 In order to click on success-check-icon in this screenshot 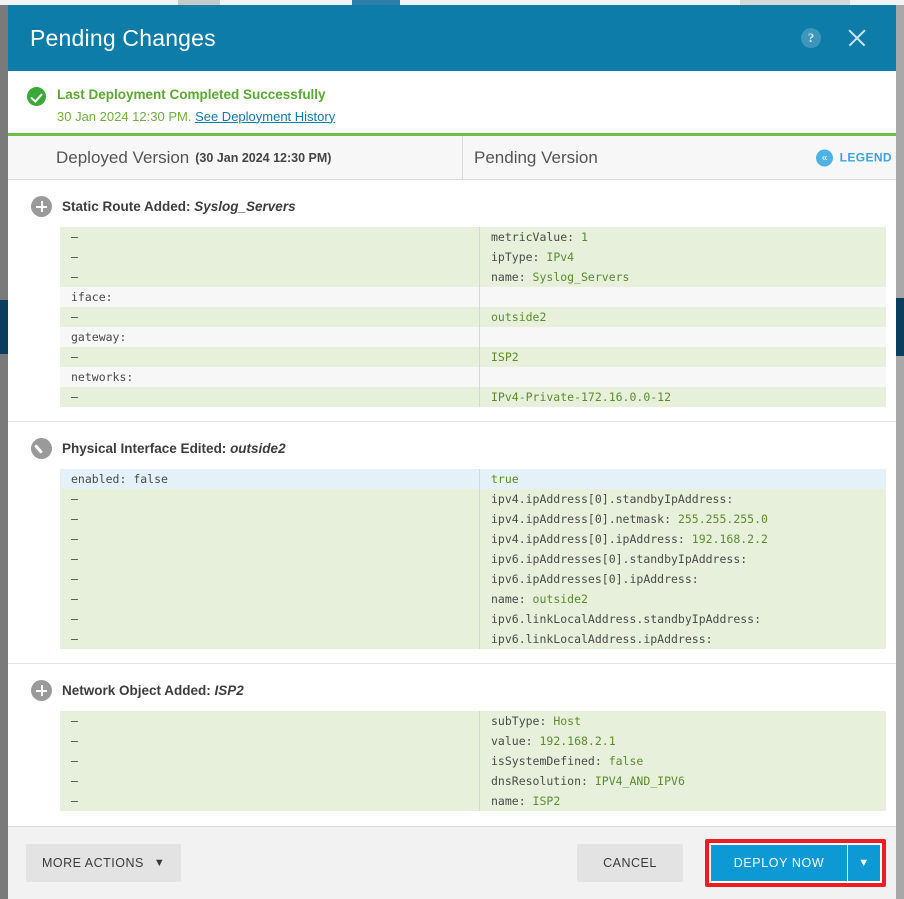, I will do `click(36, 96)`.